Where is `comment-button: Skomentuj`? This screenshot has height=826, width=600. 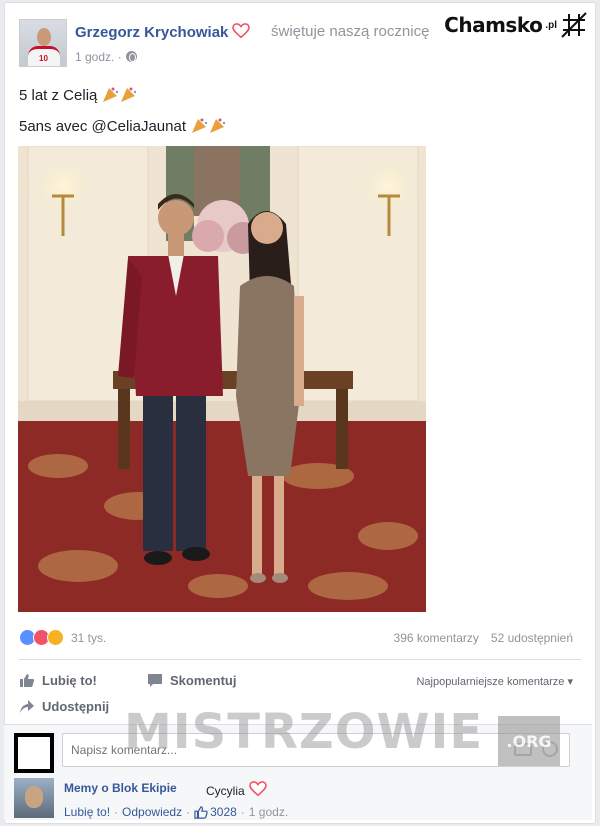
comment-button: Skomentuj is located at coordinates (191, 680).